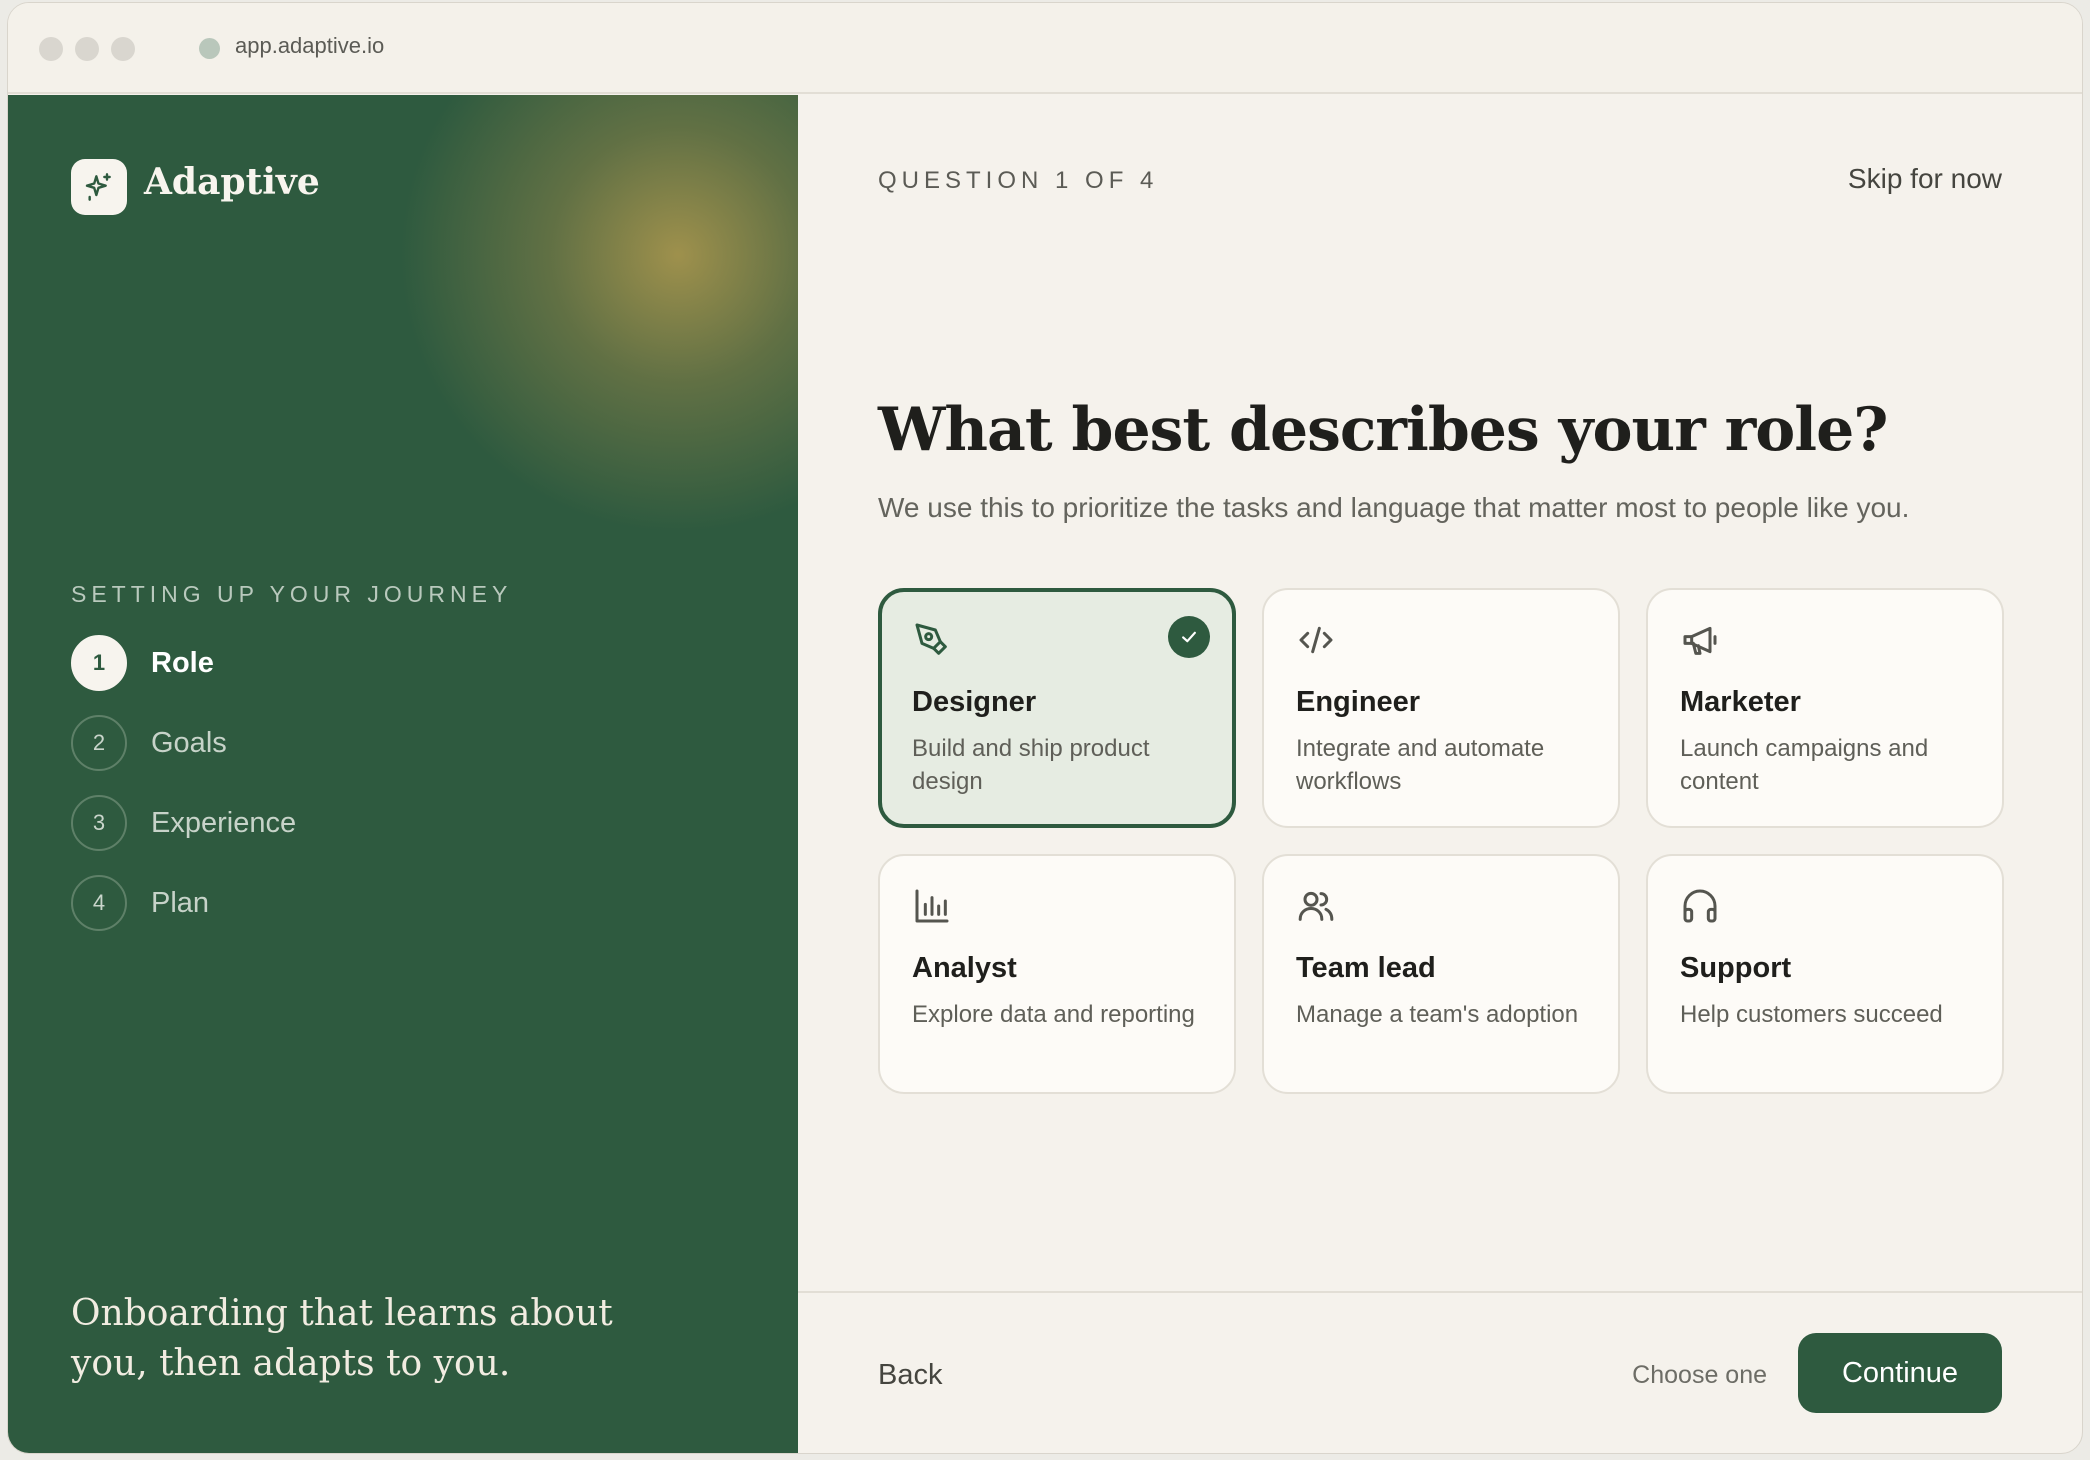  What do you see at coordinates (292, 594) in the screenshot?
I see `journey-section-label: SETTING UP YOUR JOURNEY` at bounding box center [292, 594].